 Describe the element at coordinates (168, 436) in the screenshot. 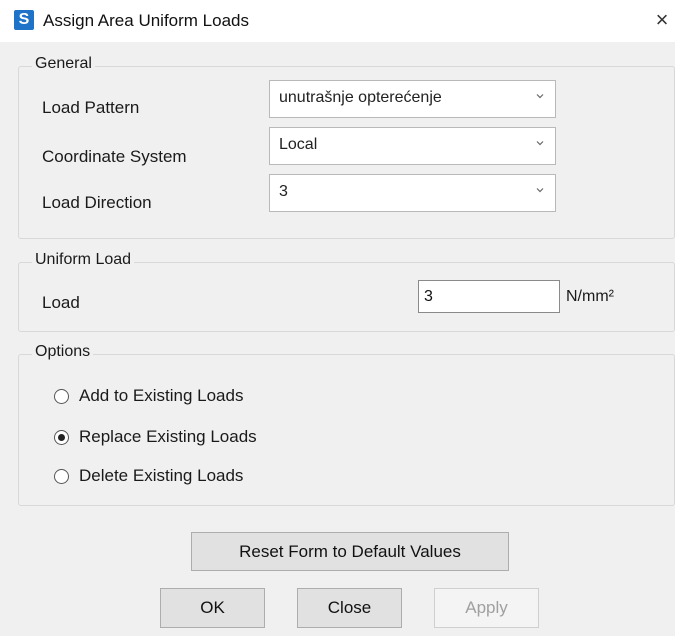

I see `option-replace-label: Replace Existing Loads` at that location.